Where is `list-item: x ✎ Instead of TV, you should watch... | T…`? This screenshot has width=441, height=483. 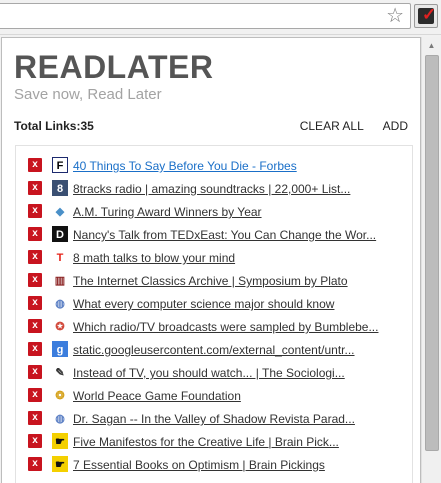 list-item: x ✎ Instead of TV, you should watch... | T… is located at coordinates (218, 373).